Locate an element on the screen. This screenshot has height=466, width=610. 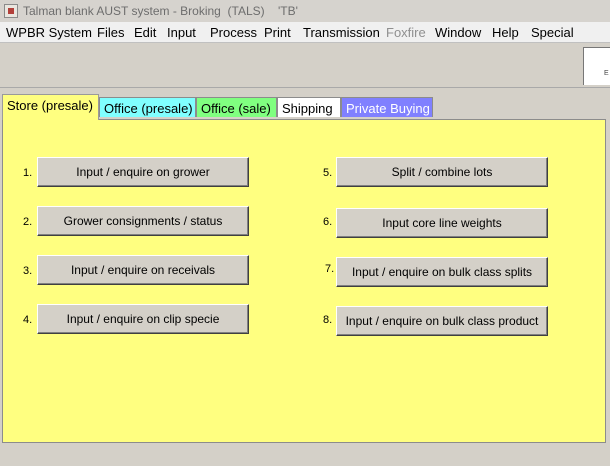
menu-help: Help is located at coordinates (505, 32).